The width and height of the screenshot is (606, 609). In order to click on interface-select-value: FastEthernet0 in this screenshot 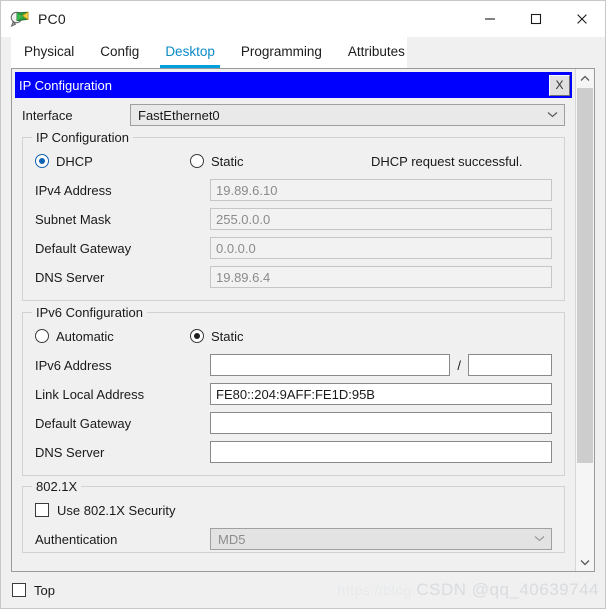, I will do `click(179, 115)`.